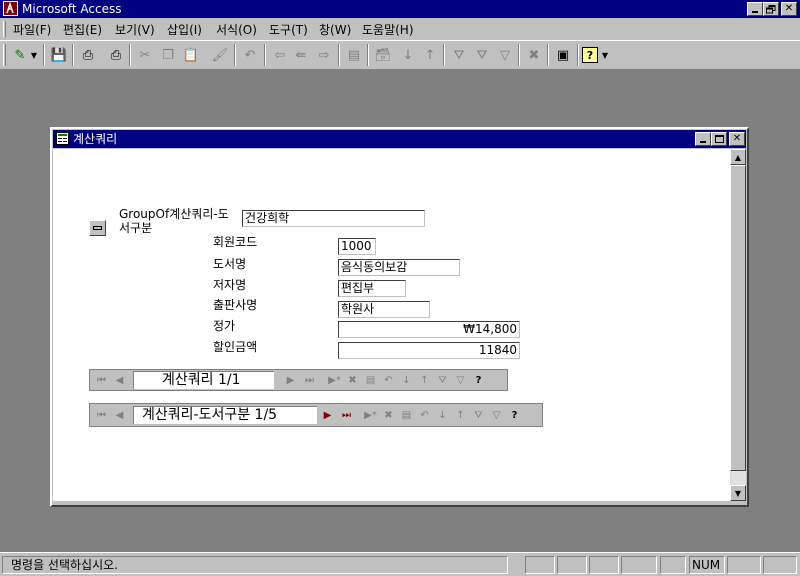 The width and height of the screenshot is (800, 576). What do you see at coordinates (59, 55) in the screenshot?
I see `save-icon: 💾` at bounding box center [59, 55].